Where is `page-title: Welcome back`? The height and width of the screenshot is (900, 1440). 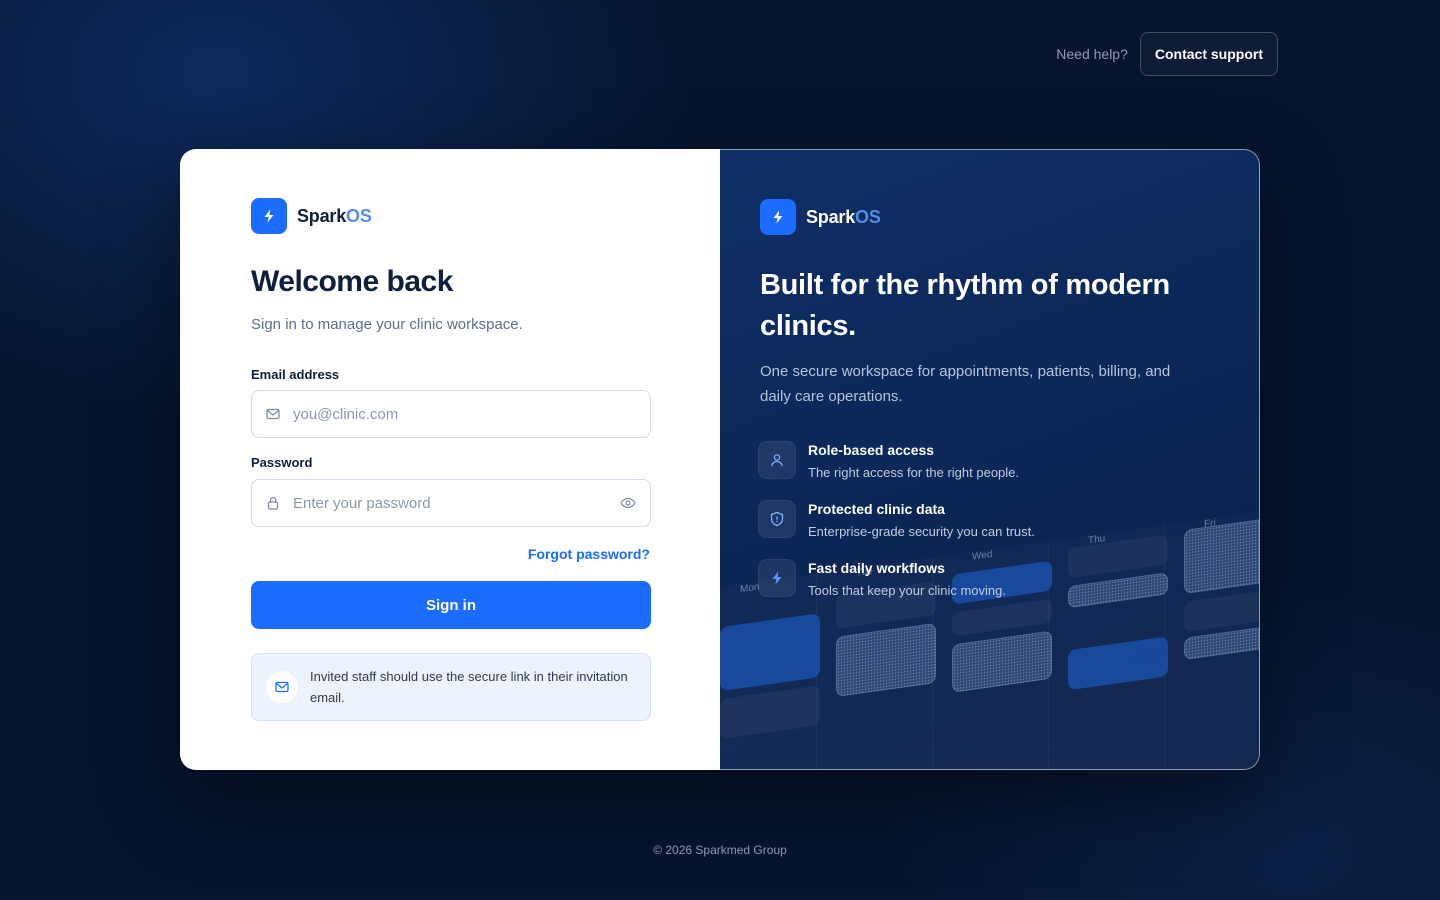 page-title: Welcome back is located at coordinates (352, 281).